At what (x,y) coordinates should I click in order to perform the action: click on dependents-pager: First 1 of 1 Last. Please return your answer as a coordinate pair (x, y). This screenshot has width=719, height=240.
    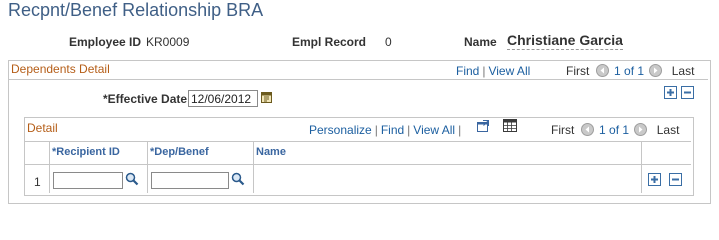
    Looking at the image, I should click on (630, 71).